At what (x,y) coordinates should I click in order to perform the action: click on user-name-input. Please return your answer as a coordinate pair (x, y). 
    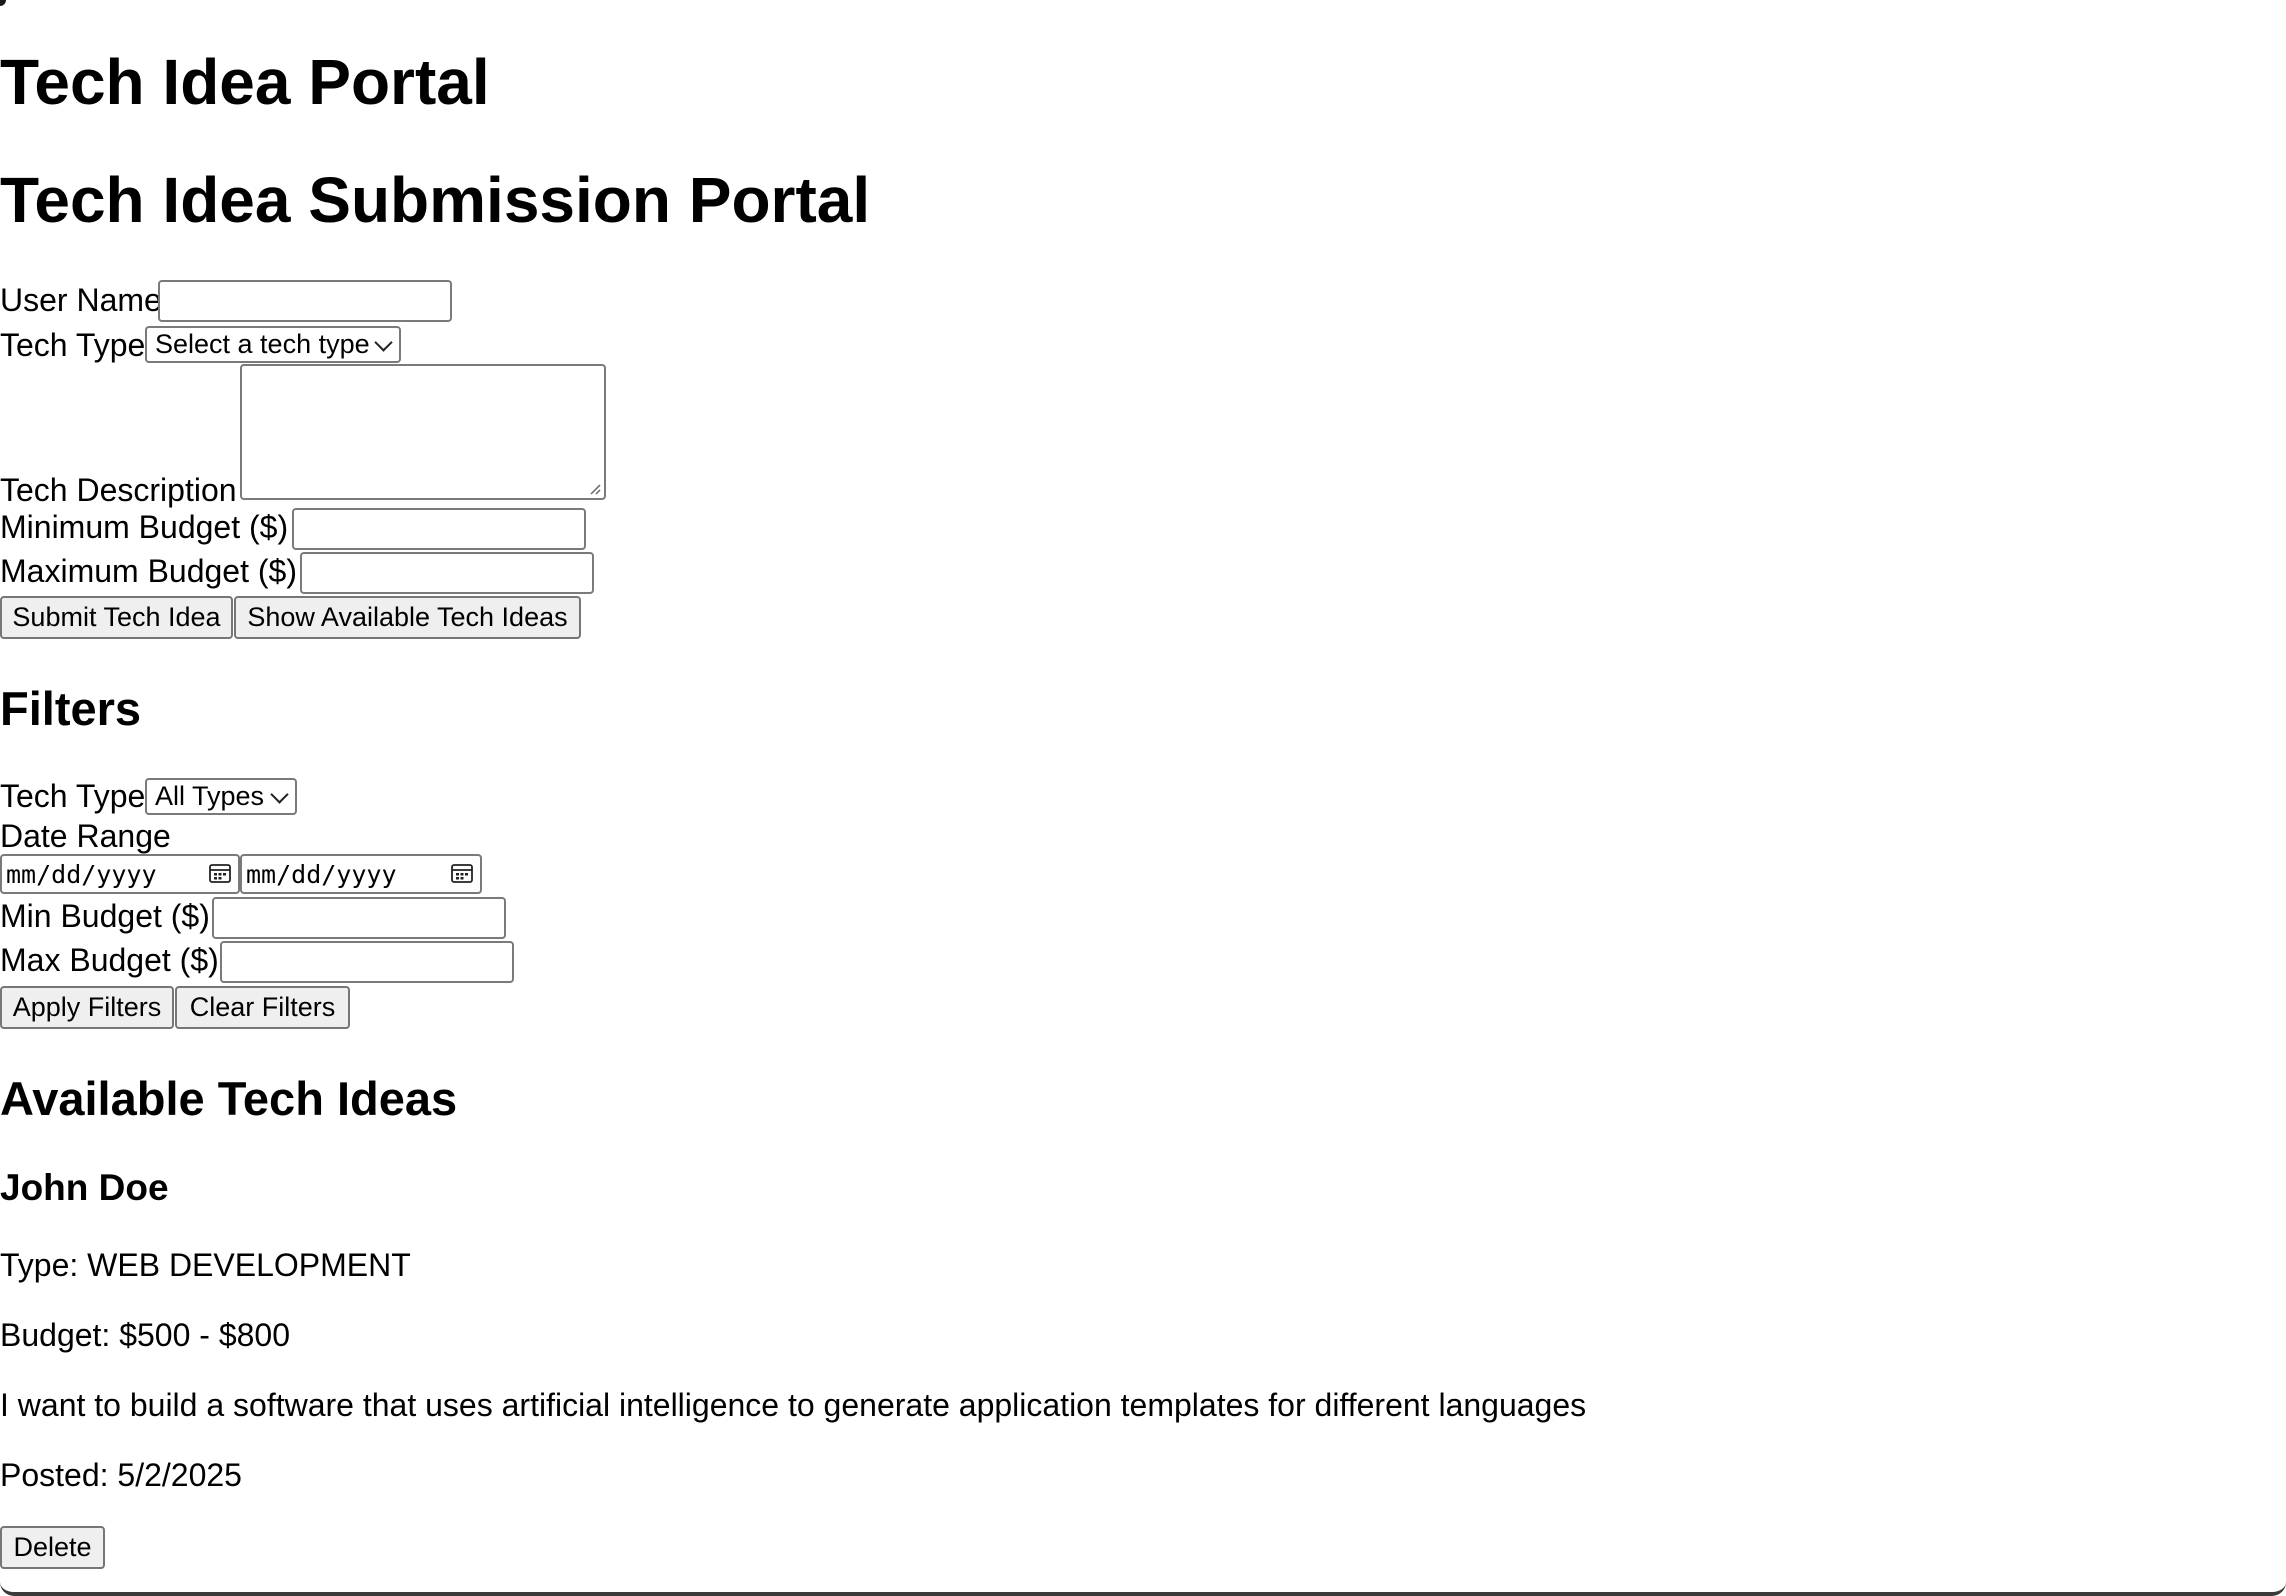
    Looking at the image, I should click on (305, 301).